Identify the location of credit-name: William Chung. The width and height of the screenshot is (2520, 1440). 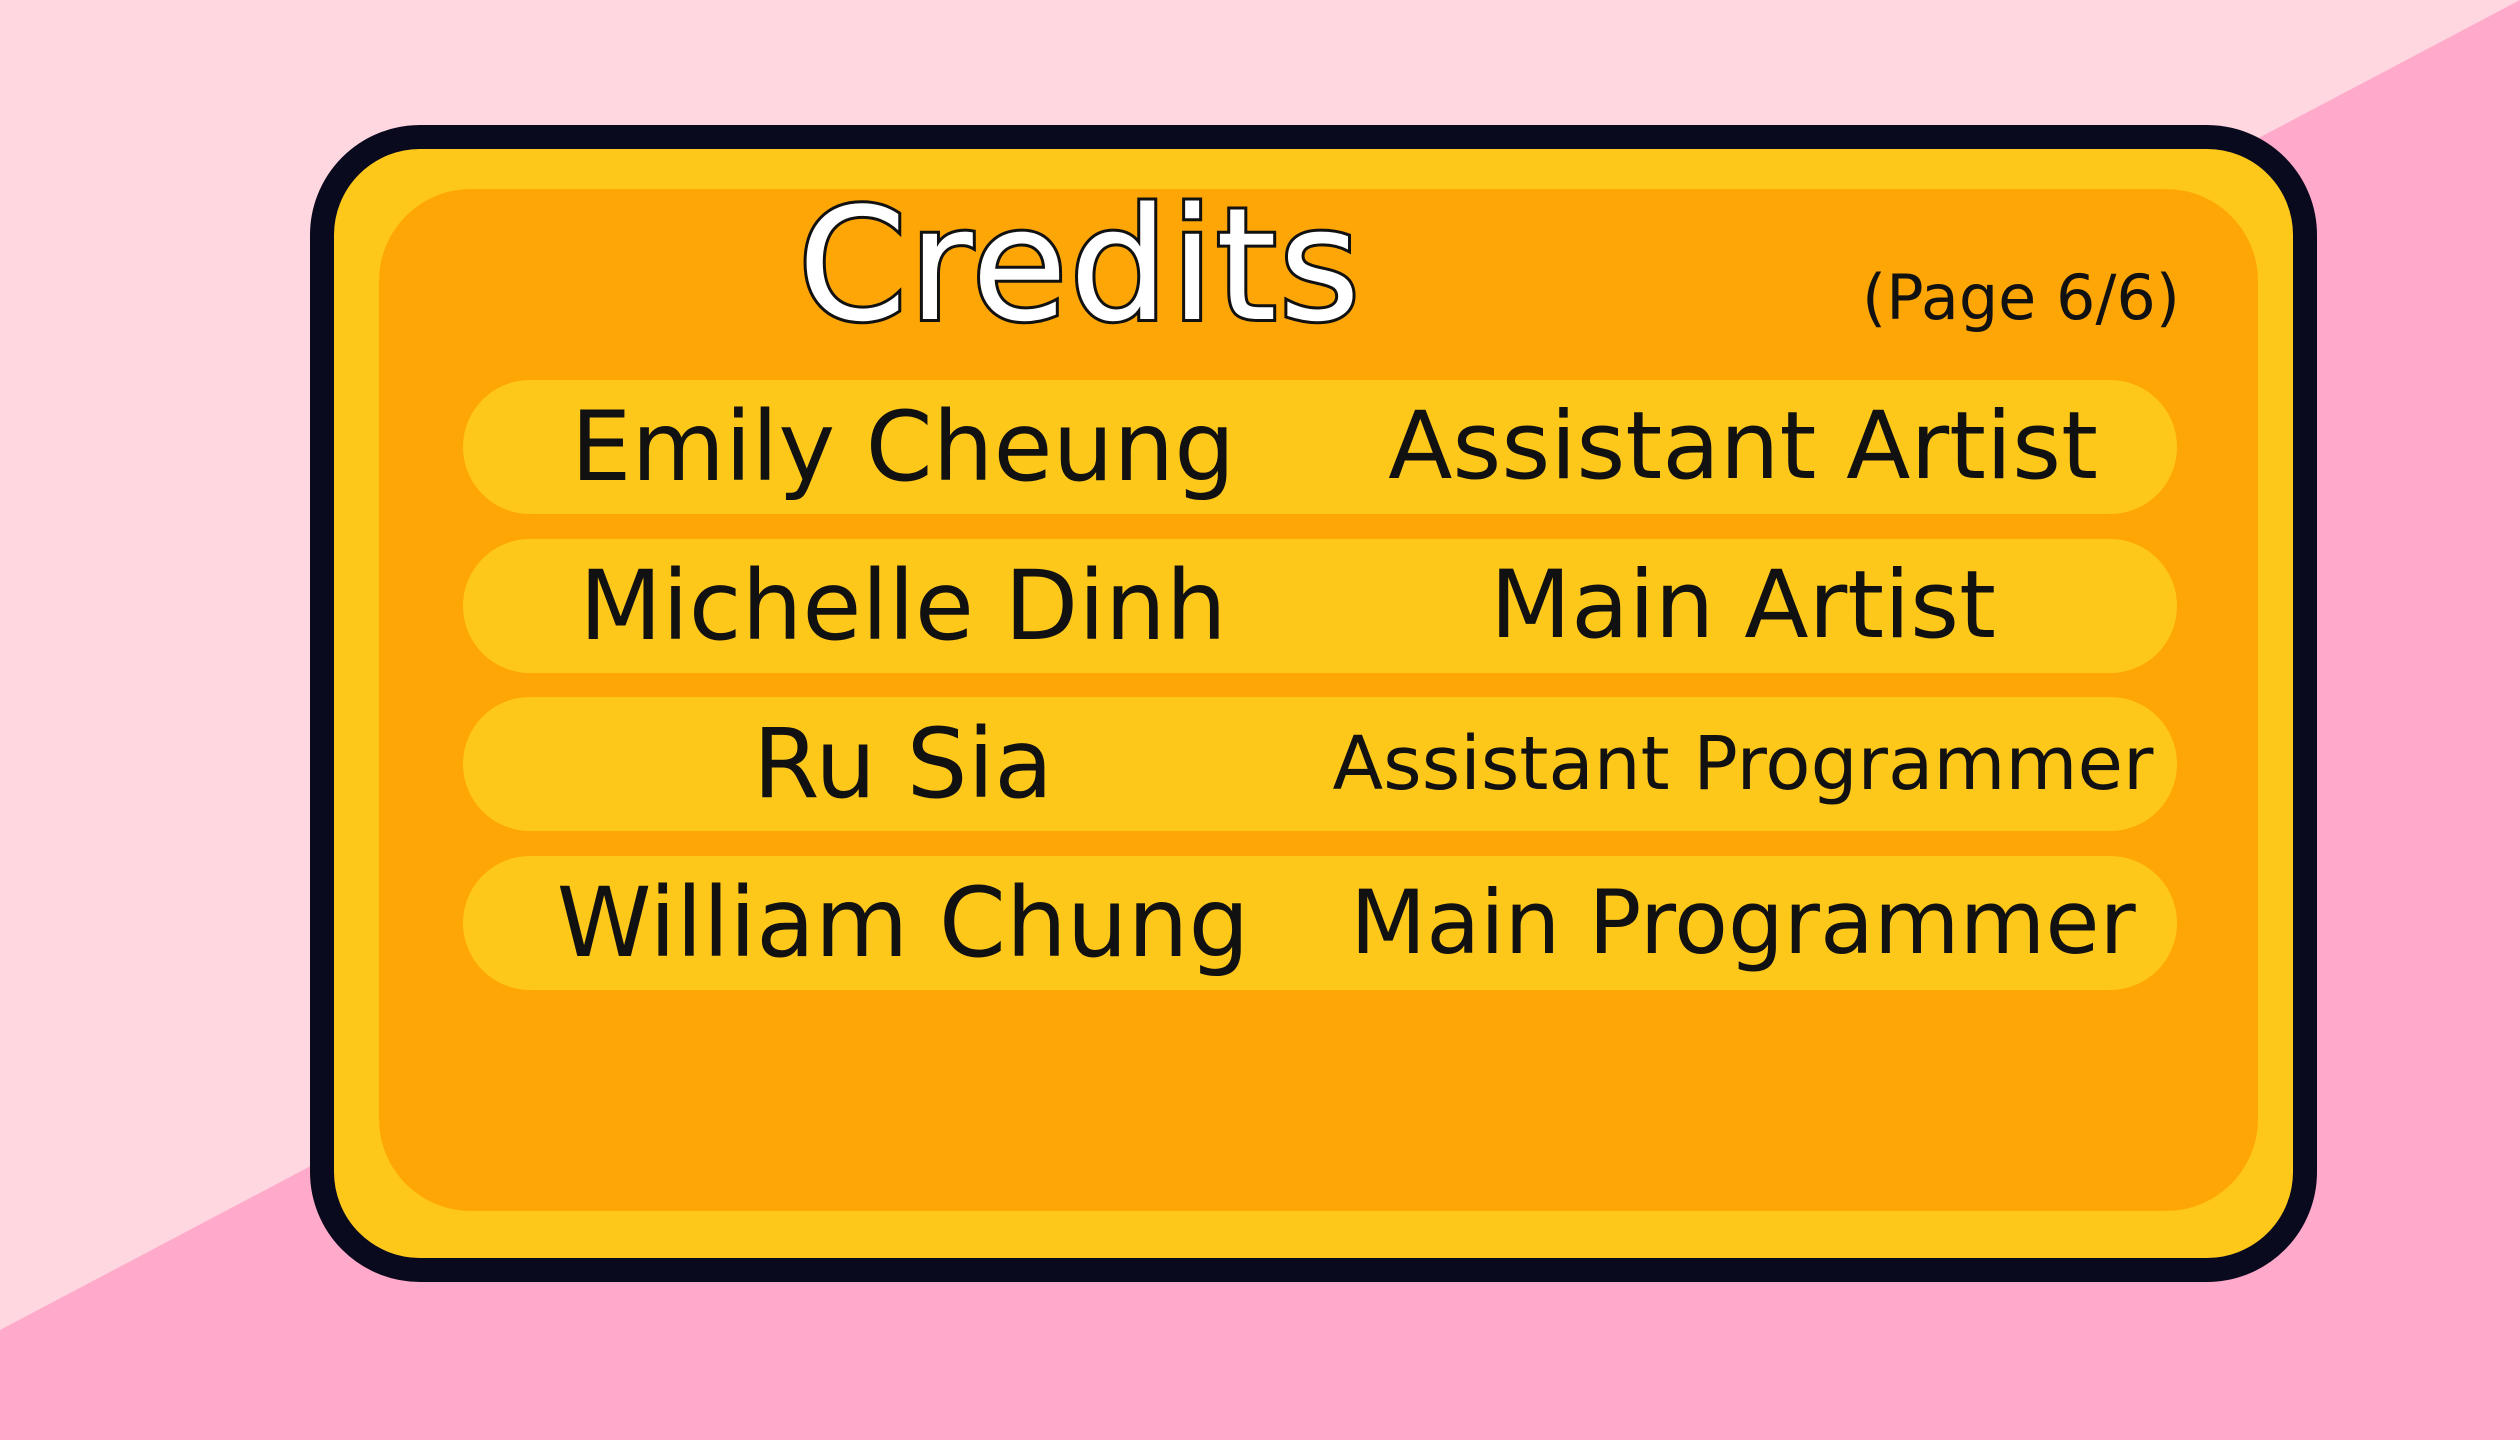
(903, 923).